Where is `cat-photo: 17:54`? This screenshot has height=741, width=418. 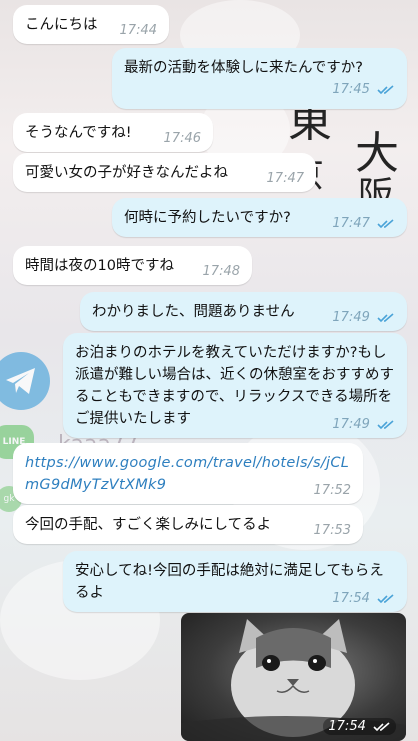 cat-photo: 17:54 is located at coordinates (293, 677).